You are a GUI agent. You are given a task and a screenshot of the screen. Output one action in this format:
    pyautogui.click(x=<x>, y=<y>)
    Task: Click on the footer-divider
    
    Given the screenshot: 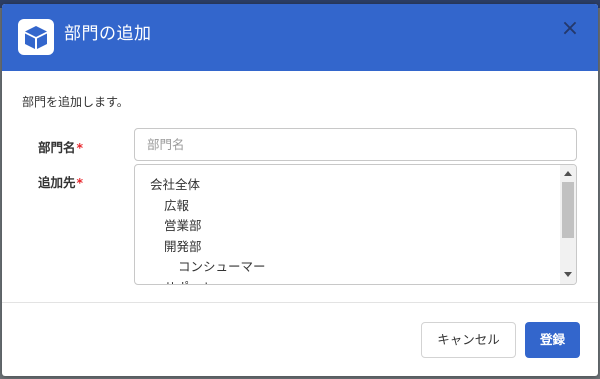 What is the action you would take?
    pyautogui.click(x=300, y=302)
    